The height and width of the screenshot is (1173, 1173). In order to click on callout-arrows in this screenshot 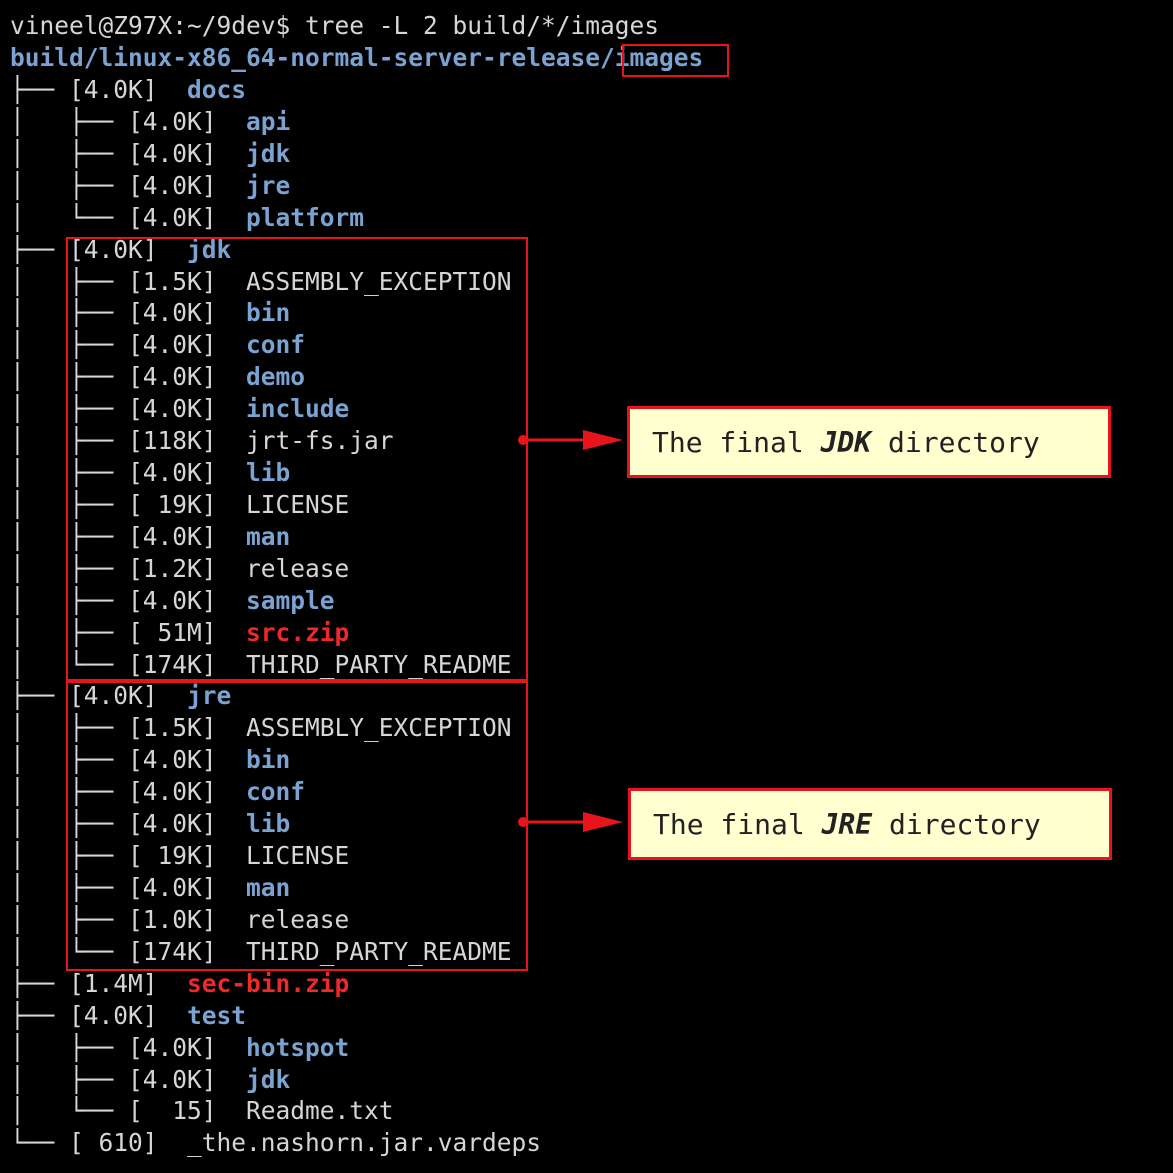, I will do `click(570, 631)`.